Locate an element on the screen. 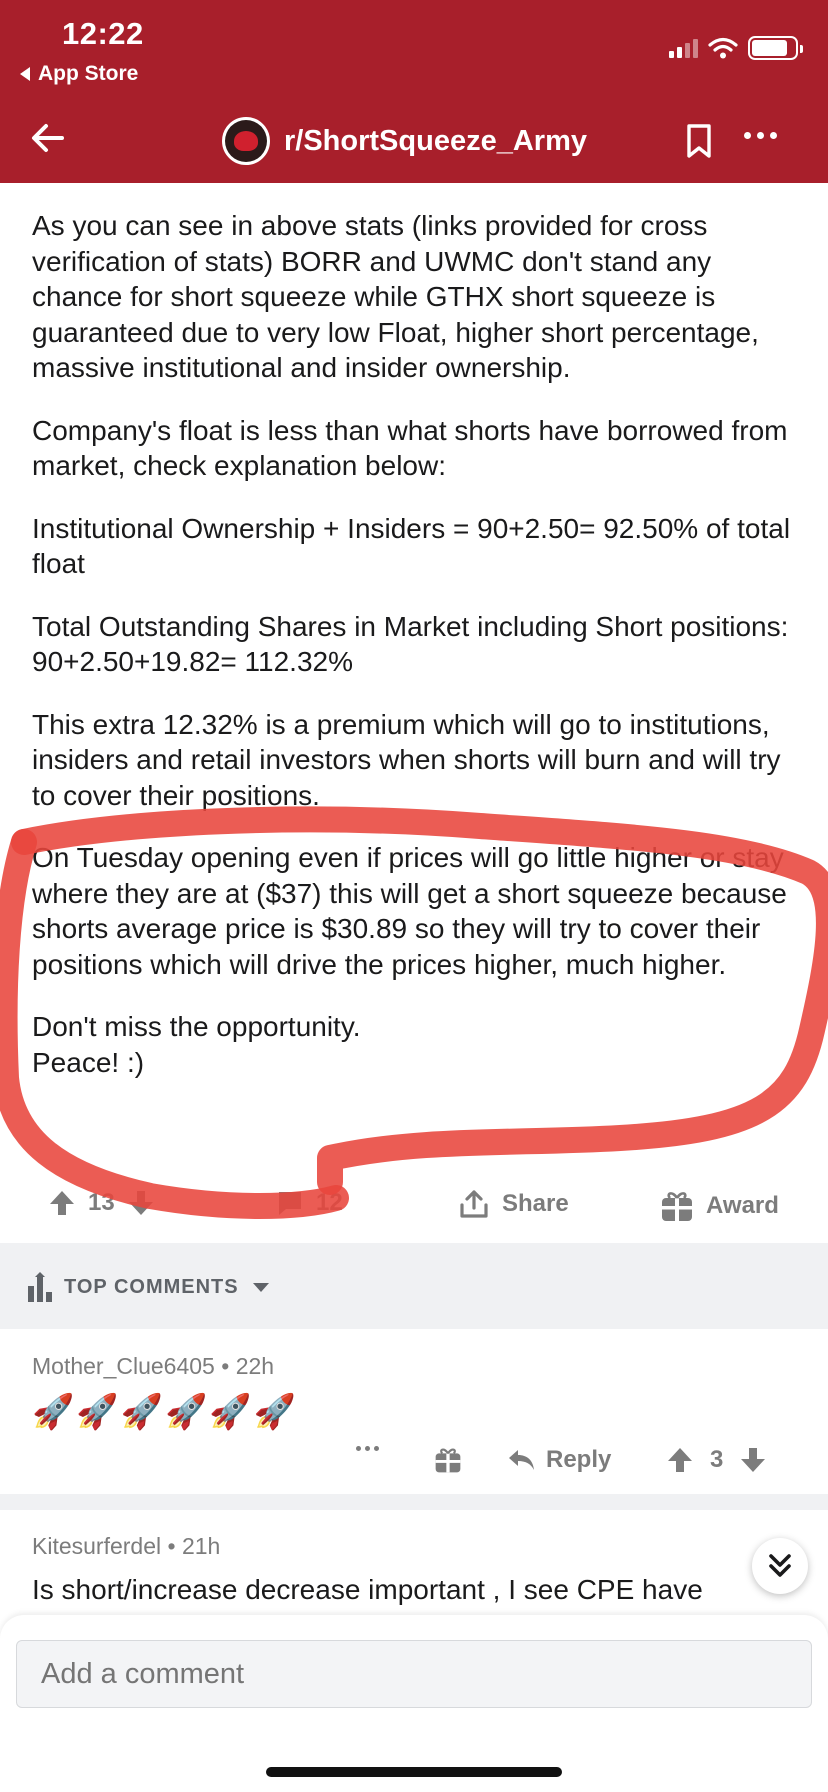 This screenshot has width=828, height=1792. comment-count: 12 is located at coordinates (329, 1202).